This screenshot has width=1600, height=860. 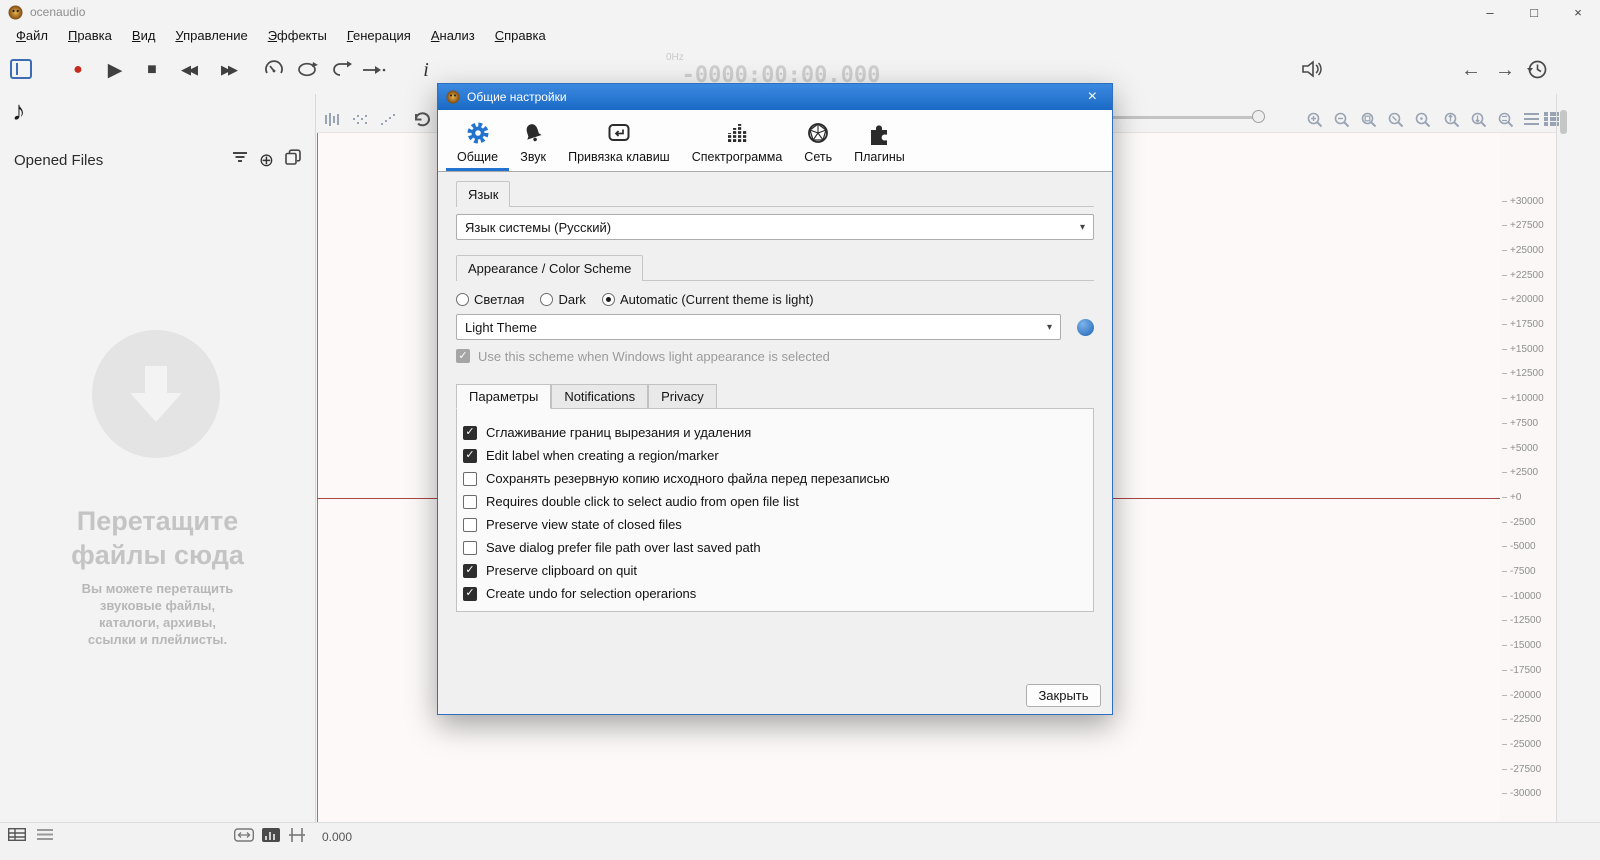 What do you see at coordinates (1531, 119) in the screenshot?
I see `marker-list-icon` at bounding box center [1531, 119].